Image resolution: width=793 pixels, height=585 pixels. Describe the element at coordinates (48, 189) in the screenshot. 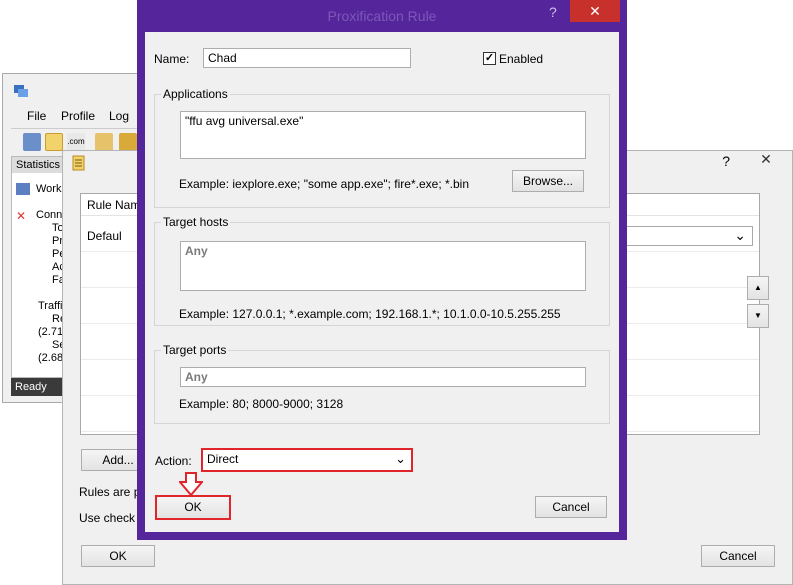

I see `tree-item: Work` at that location.